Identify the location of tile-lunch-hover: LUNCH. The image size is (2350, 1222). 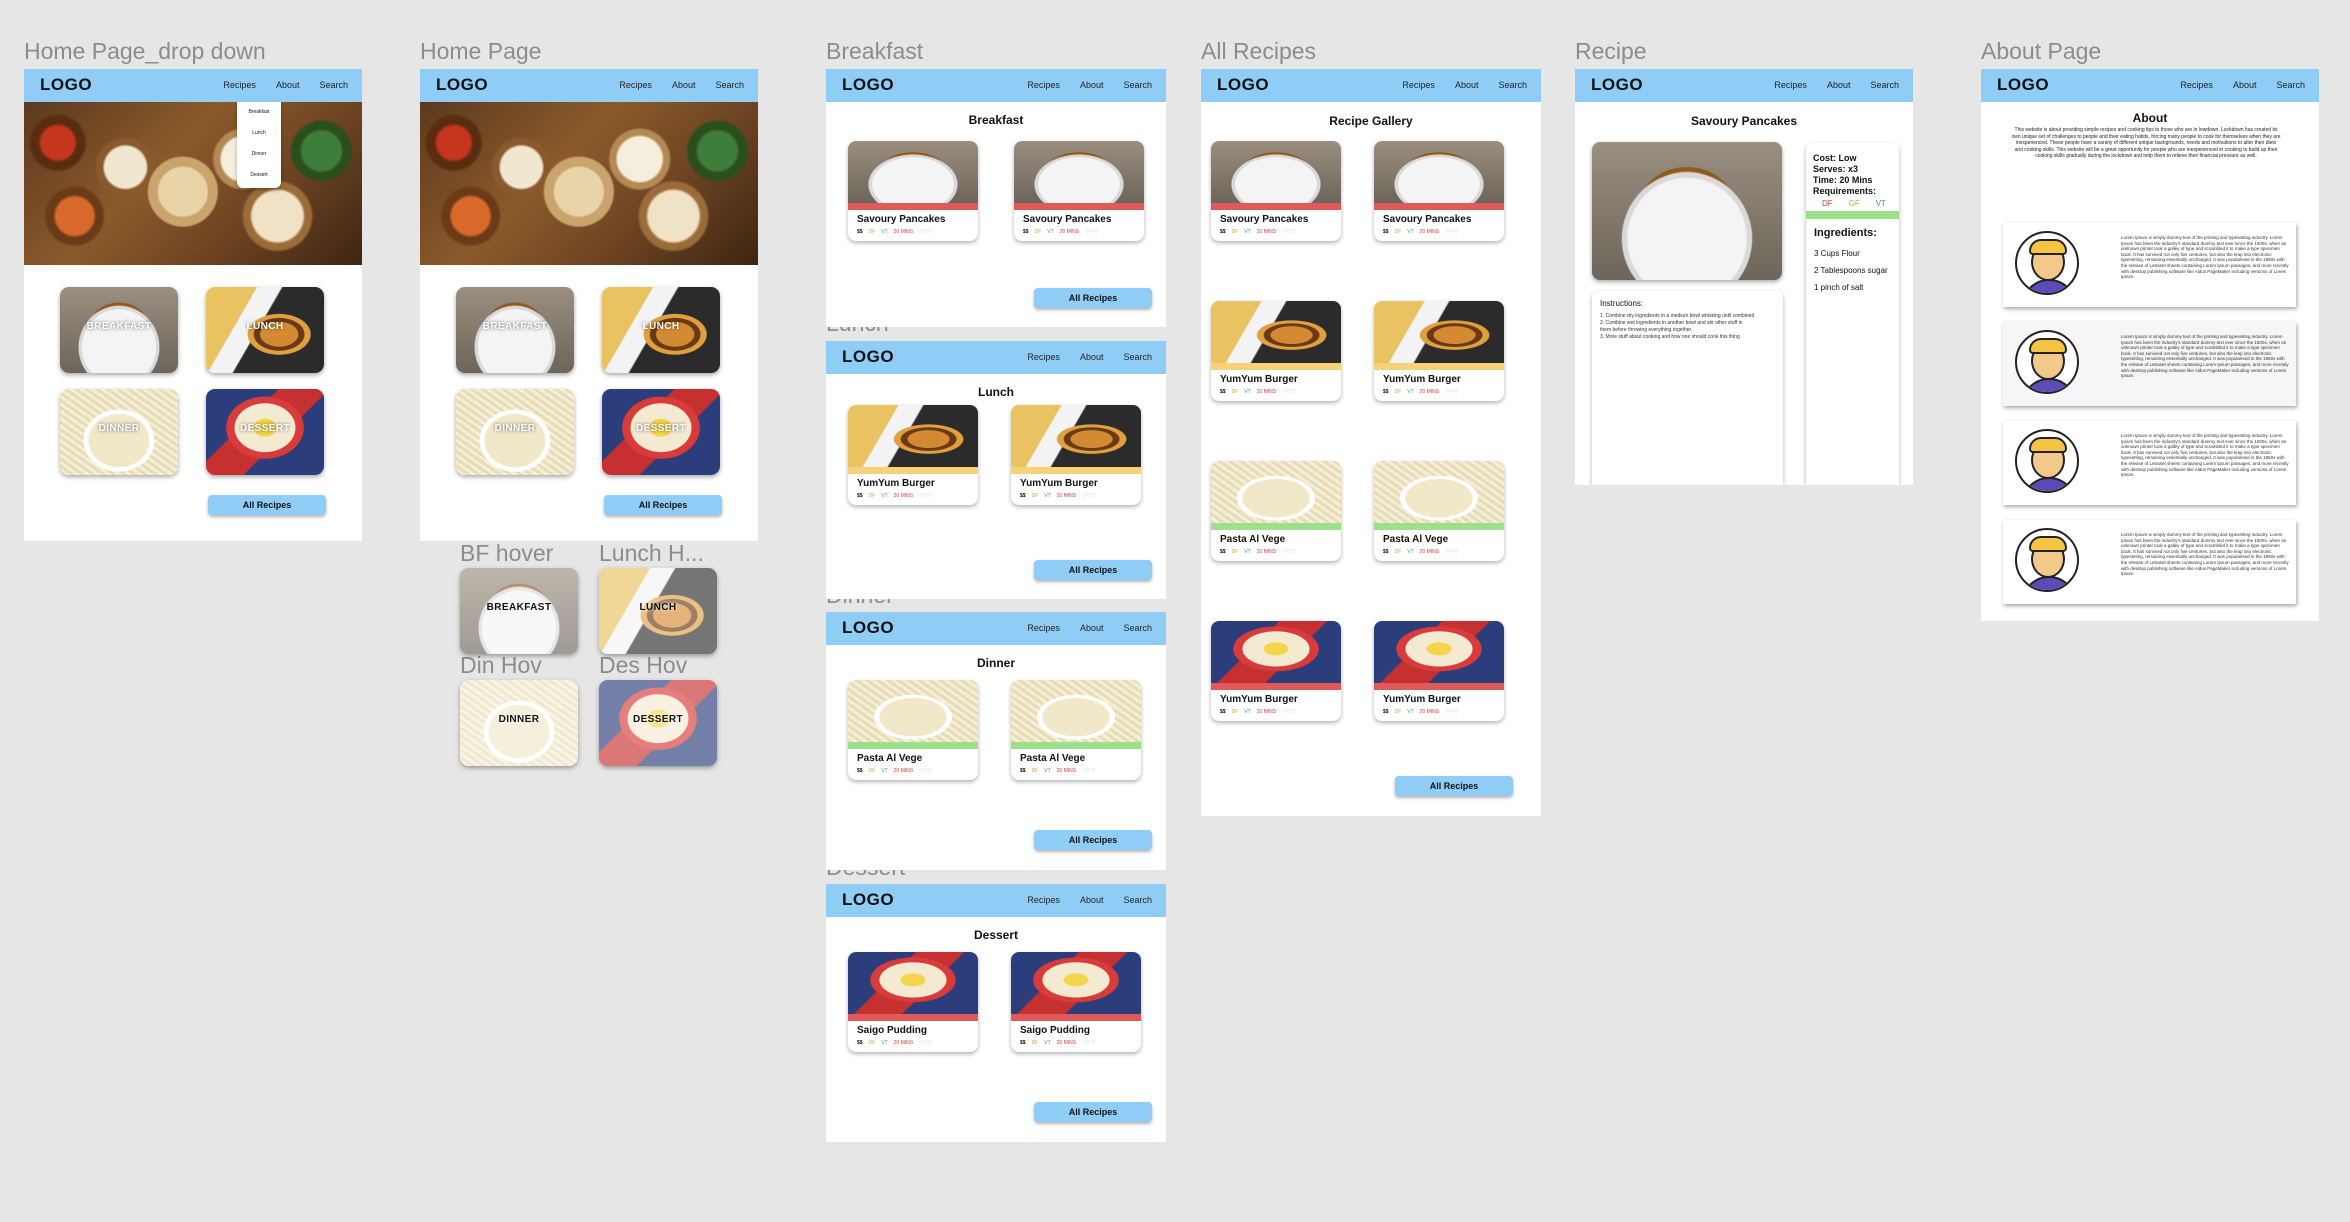
(658, 611).